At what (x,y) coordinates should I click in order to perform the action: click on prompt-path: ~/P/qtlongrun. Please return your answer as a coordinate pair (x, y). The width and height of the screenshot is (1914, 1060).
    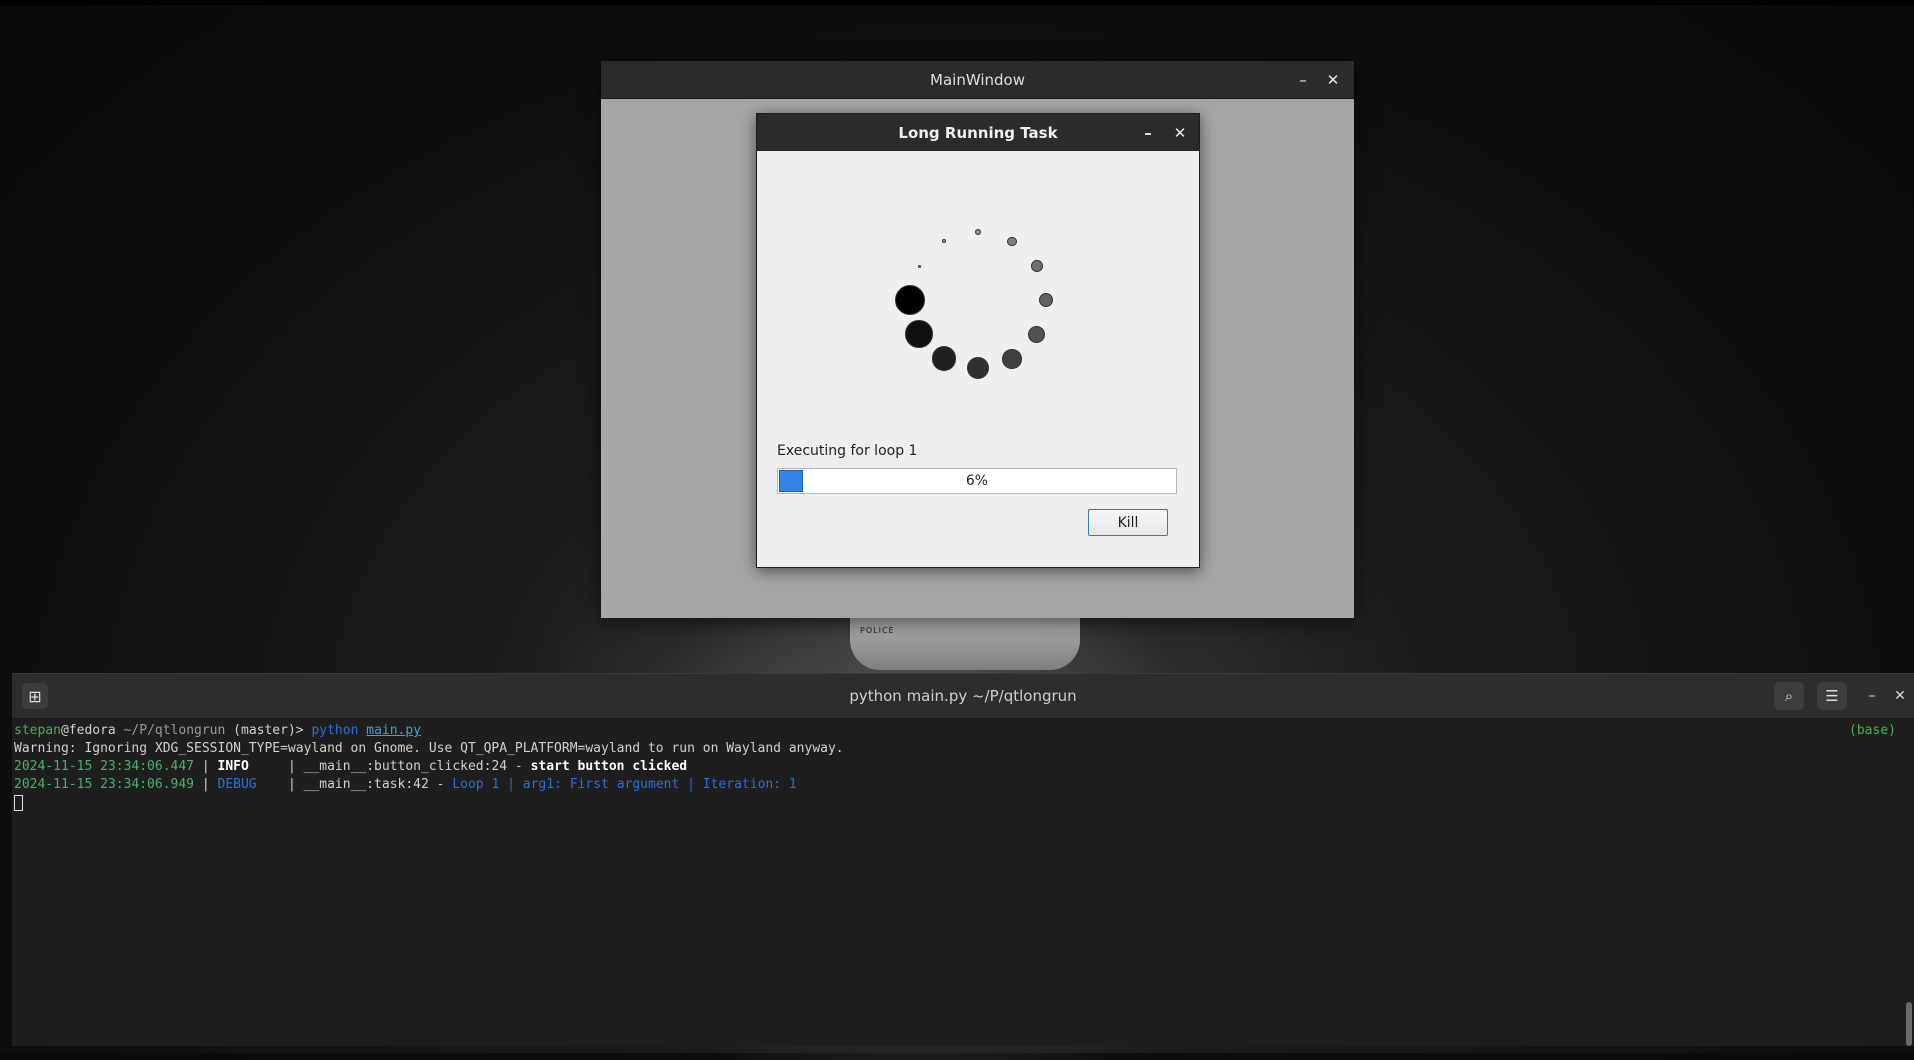
    Looking at the image, I should click on (174, 730).